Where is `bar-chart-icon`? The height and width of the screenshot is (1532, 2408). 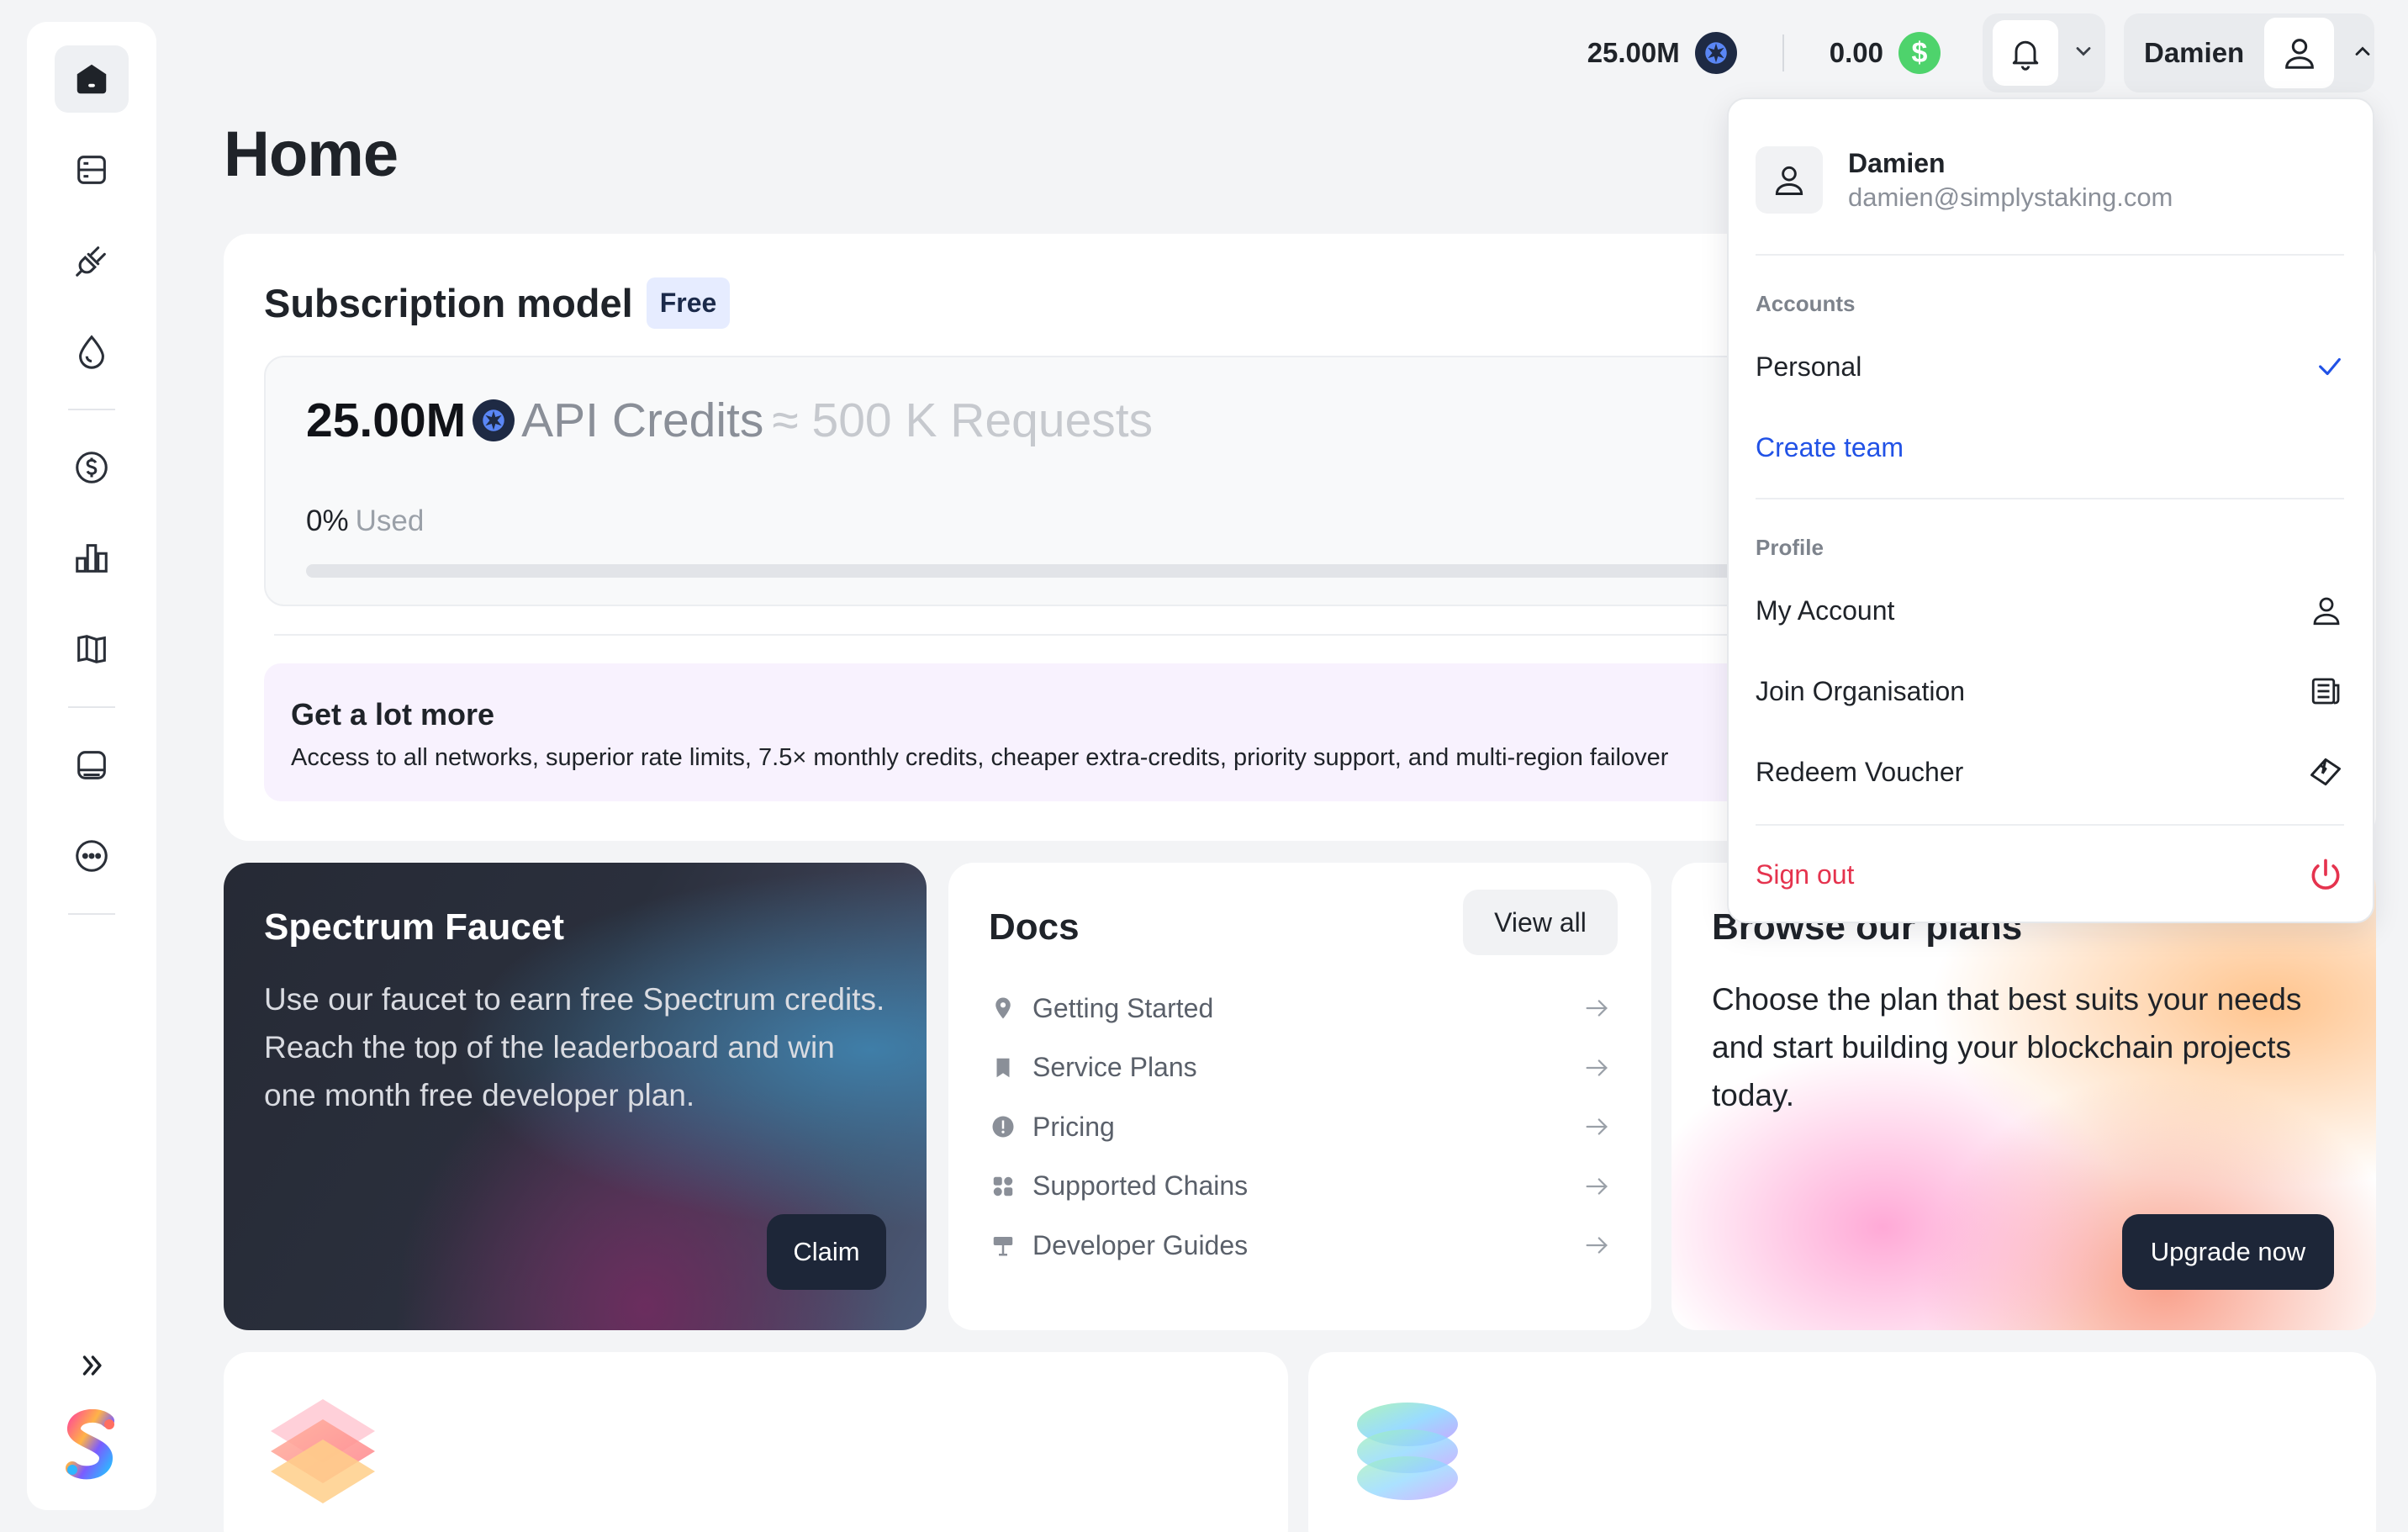 bar-chart-icon is located at coordinates (92, 558).